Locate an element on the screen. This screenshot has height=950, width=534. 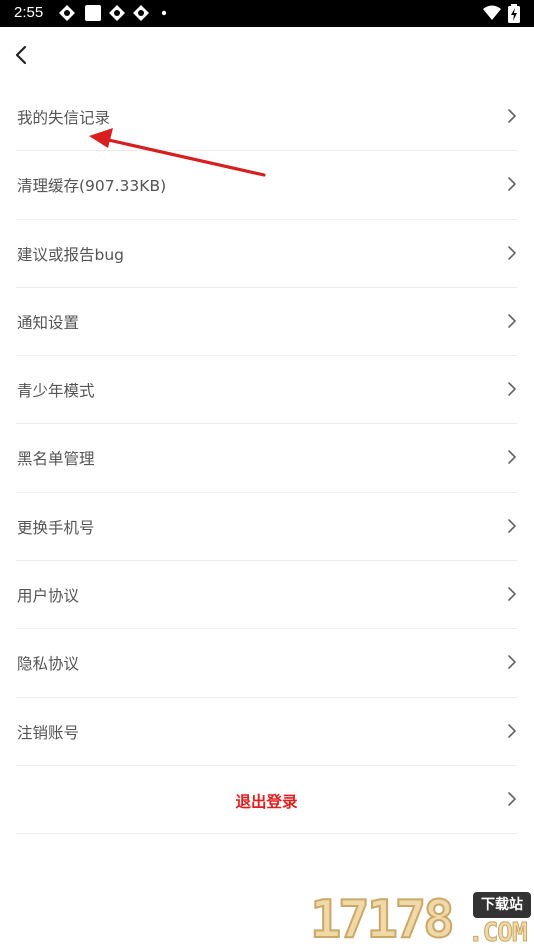
logout-button: 退出登录 is located at coordinates (266, 800).